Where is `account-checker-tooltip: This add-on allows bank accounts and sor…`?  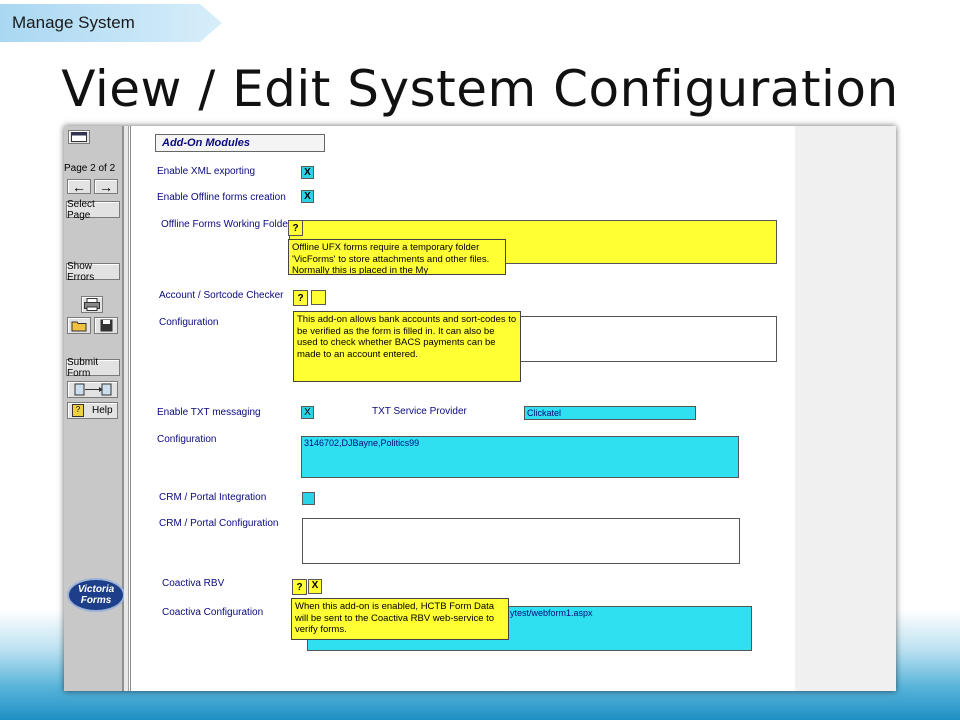
account-checker-tooltip: This add-on allows bank accounts and sor… is located at coordinates (407, 346).